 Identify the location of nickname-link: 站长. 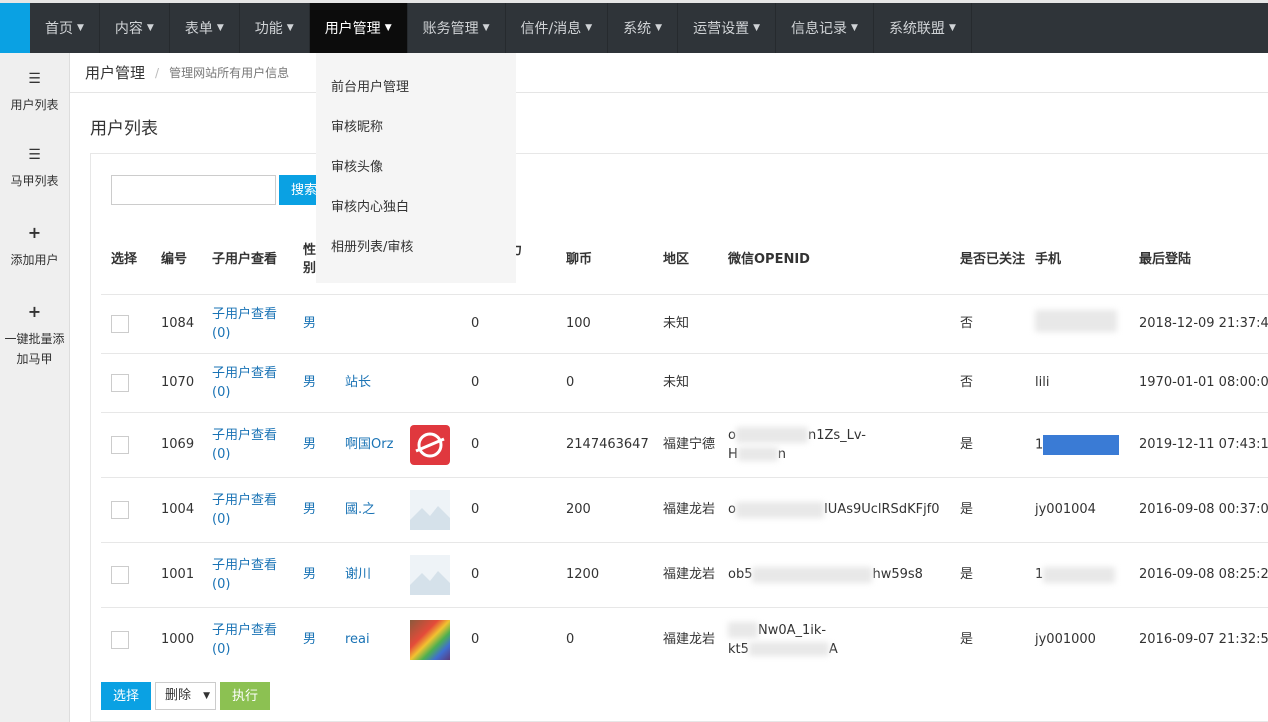
(358, 382).